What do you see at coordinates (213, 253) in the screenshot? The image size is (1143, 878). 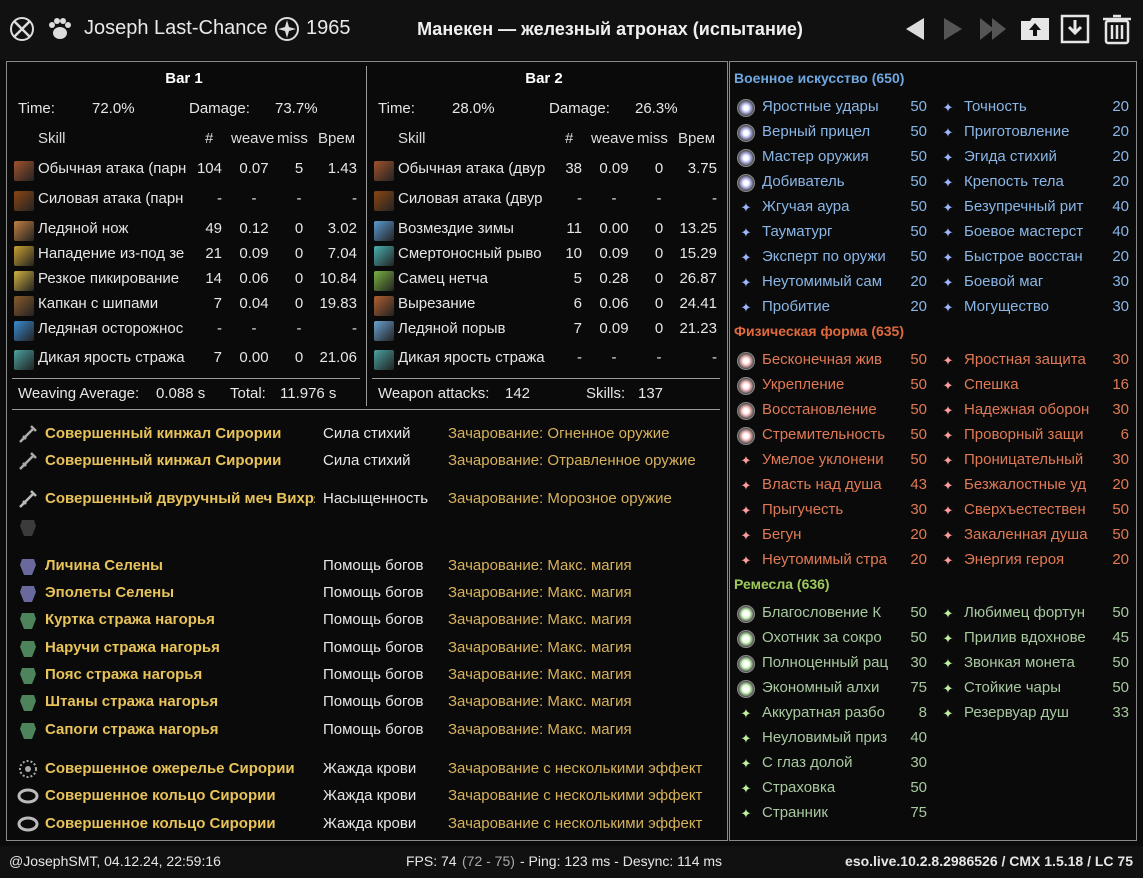 I see `skill-count: 21` at bounding box center [213, 253].